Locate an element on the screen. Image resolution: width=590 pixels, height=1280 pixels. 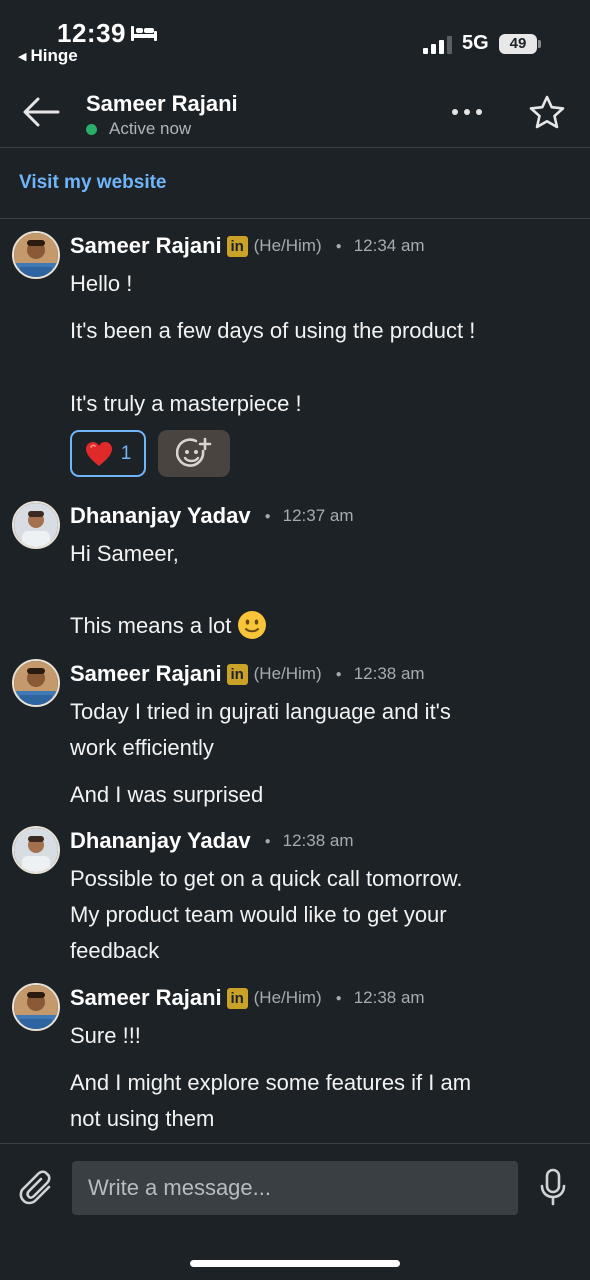
message-text: Sure !!! is located at coordinates (105, 1035).